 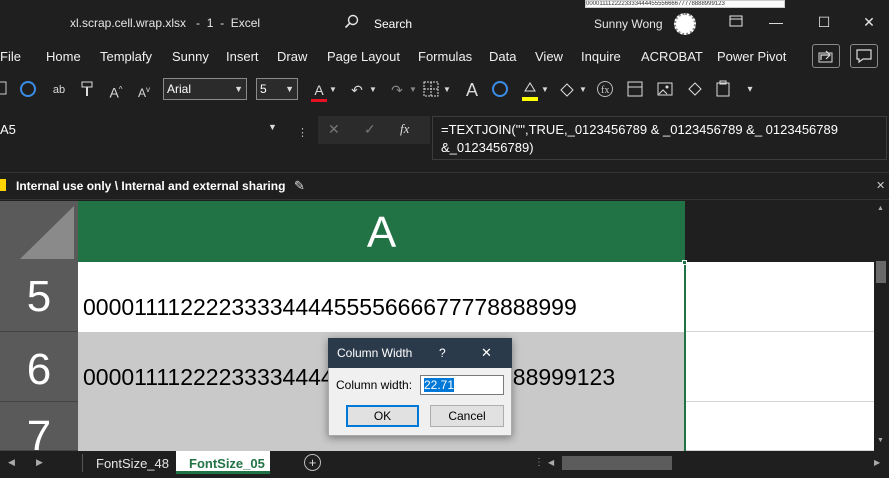 I want to click on menu-file: File, so click(x=10, y=56).